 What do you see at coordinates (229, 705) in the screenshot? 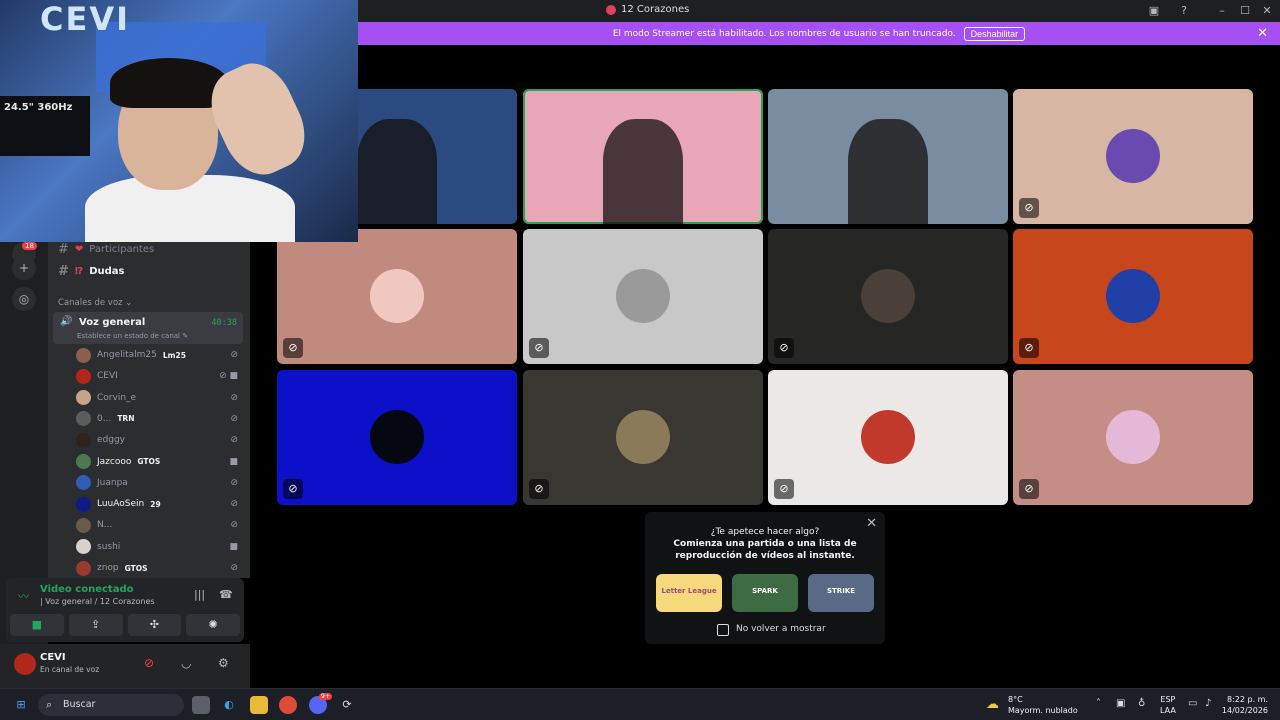
I see `edge-icon: ◐` at bounding box center [229, 705].